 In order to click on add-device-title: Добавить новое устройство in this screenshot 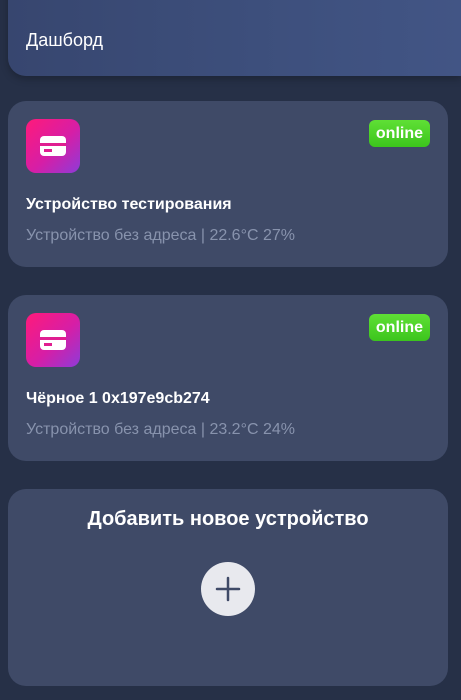, I will do `click(228, 519)`.